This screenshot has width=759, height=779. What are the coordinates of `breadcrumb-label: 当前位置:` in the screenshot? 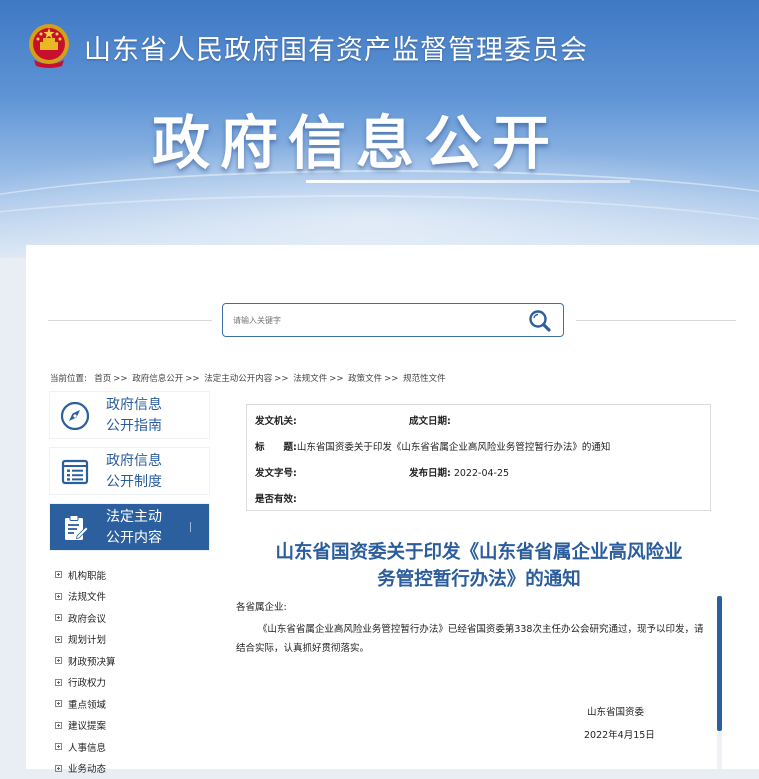 It's located at (68, 379).